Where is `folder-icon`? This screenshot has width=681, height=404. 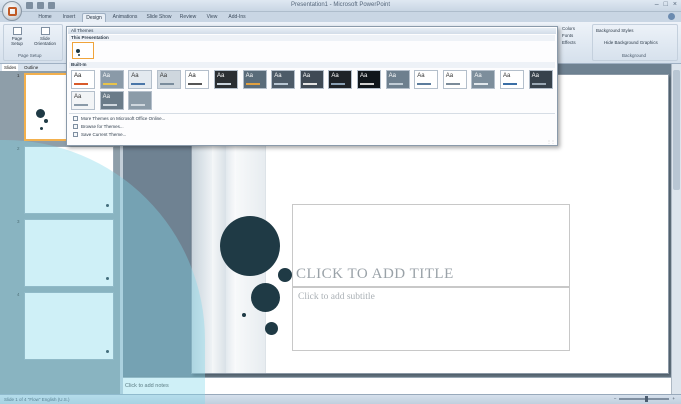
folder-icon is located at coordinates (75, 126).